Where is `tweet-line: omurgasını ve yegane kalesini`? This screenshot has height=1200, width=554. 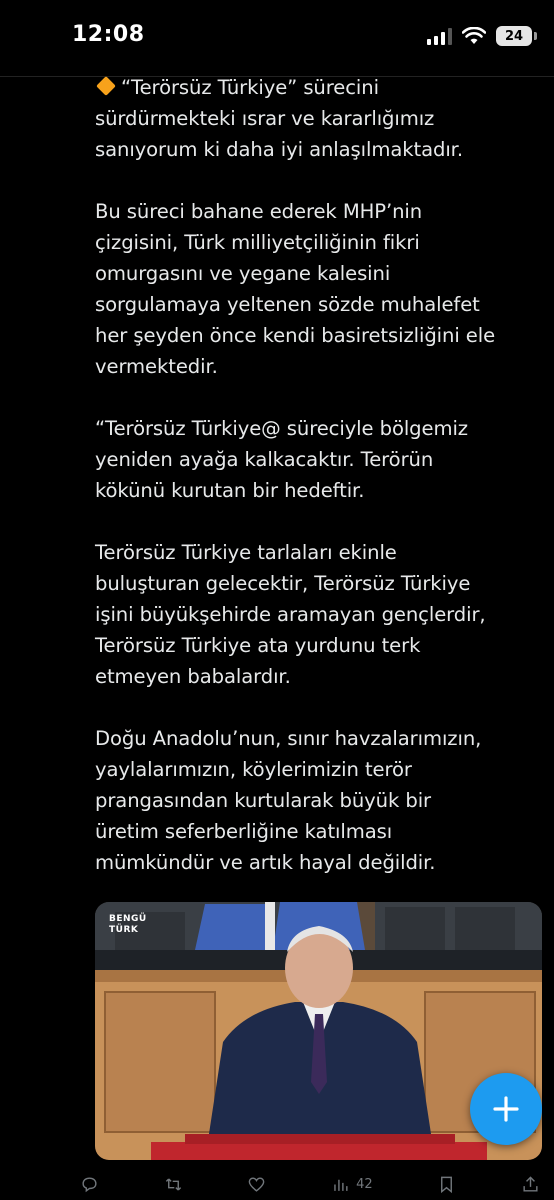 tweet-line: omurgasını ve yegane kalesini is located at coordinates (243, 273).